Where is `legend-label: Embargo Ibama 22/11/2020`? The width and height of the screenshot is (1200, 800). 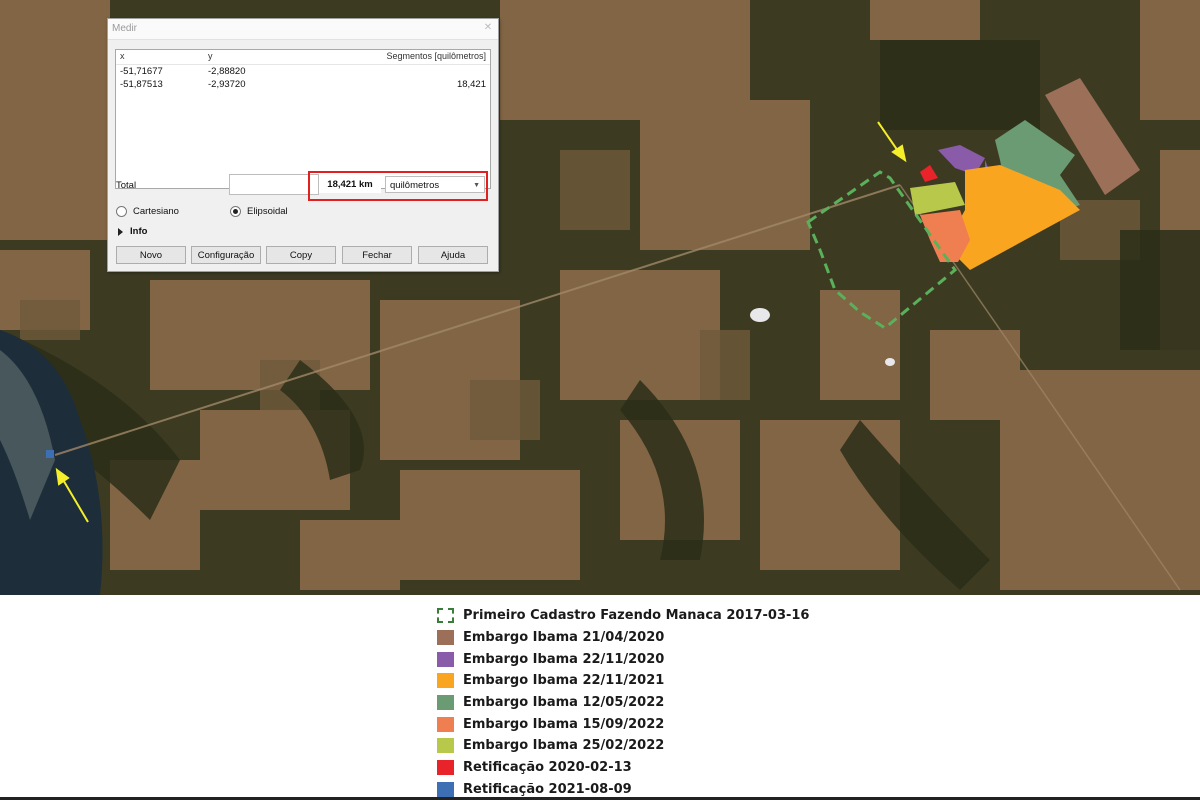 legend-label: Embargo Ibama 22/11/2020 is located at coordinates (564, 659).